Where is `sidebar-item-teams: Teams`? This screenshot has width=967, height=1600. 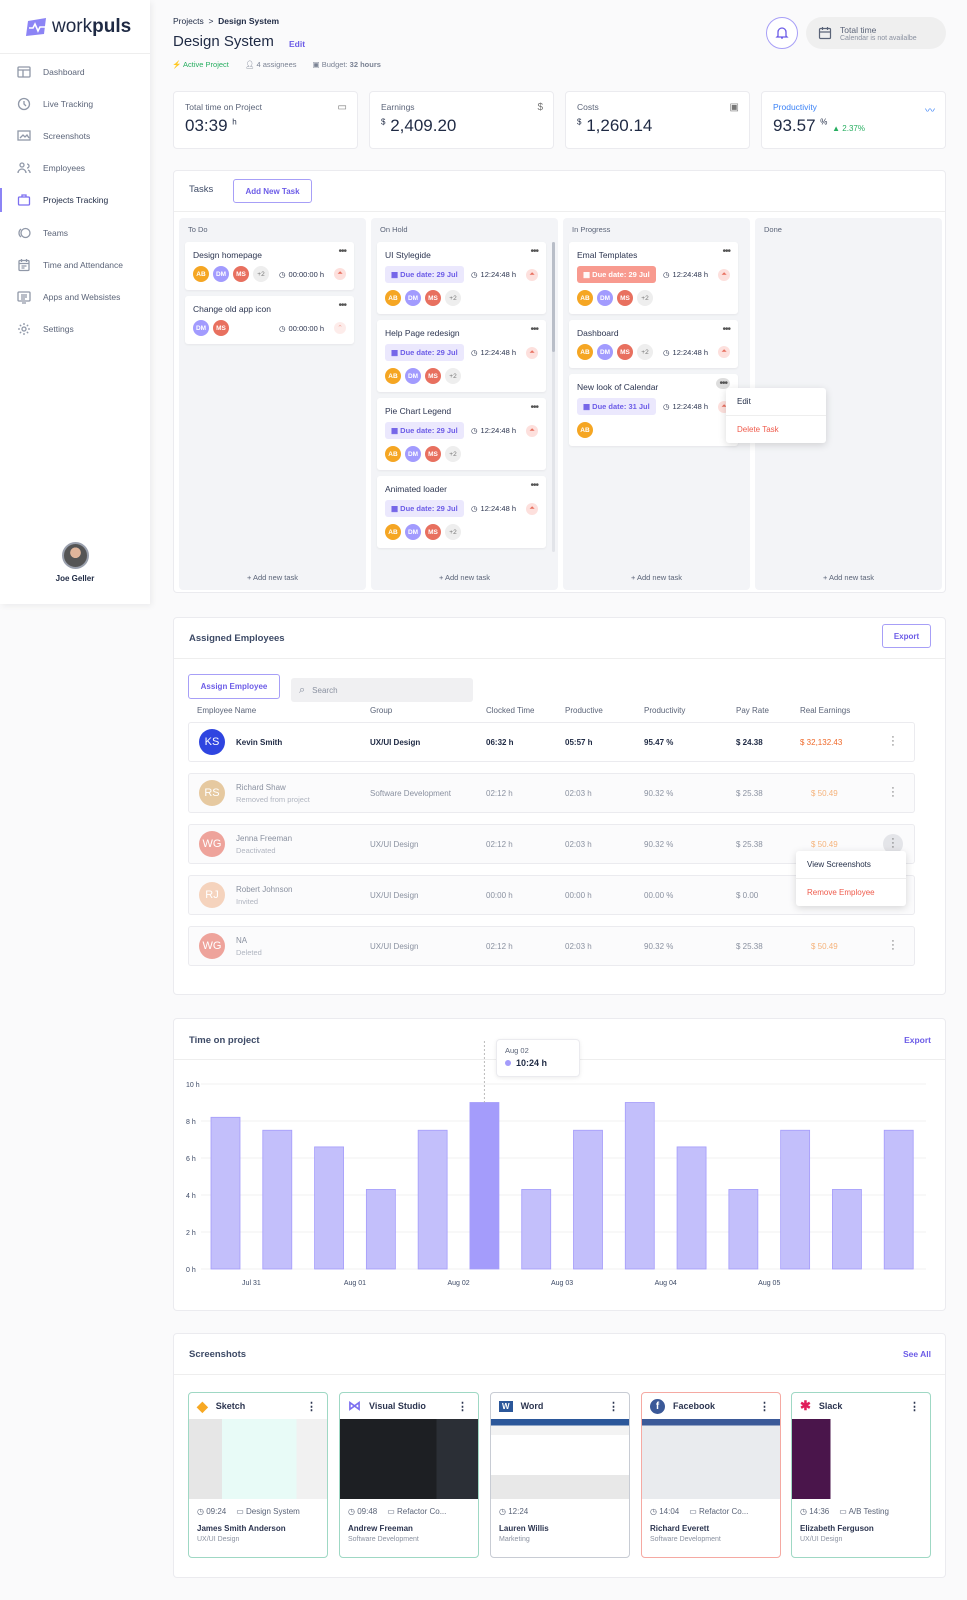 sidebar-item-teams: Teams is located at coordinates (75, 233).